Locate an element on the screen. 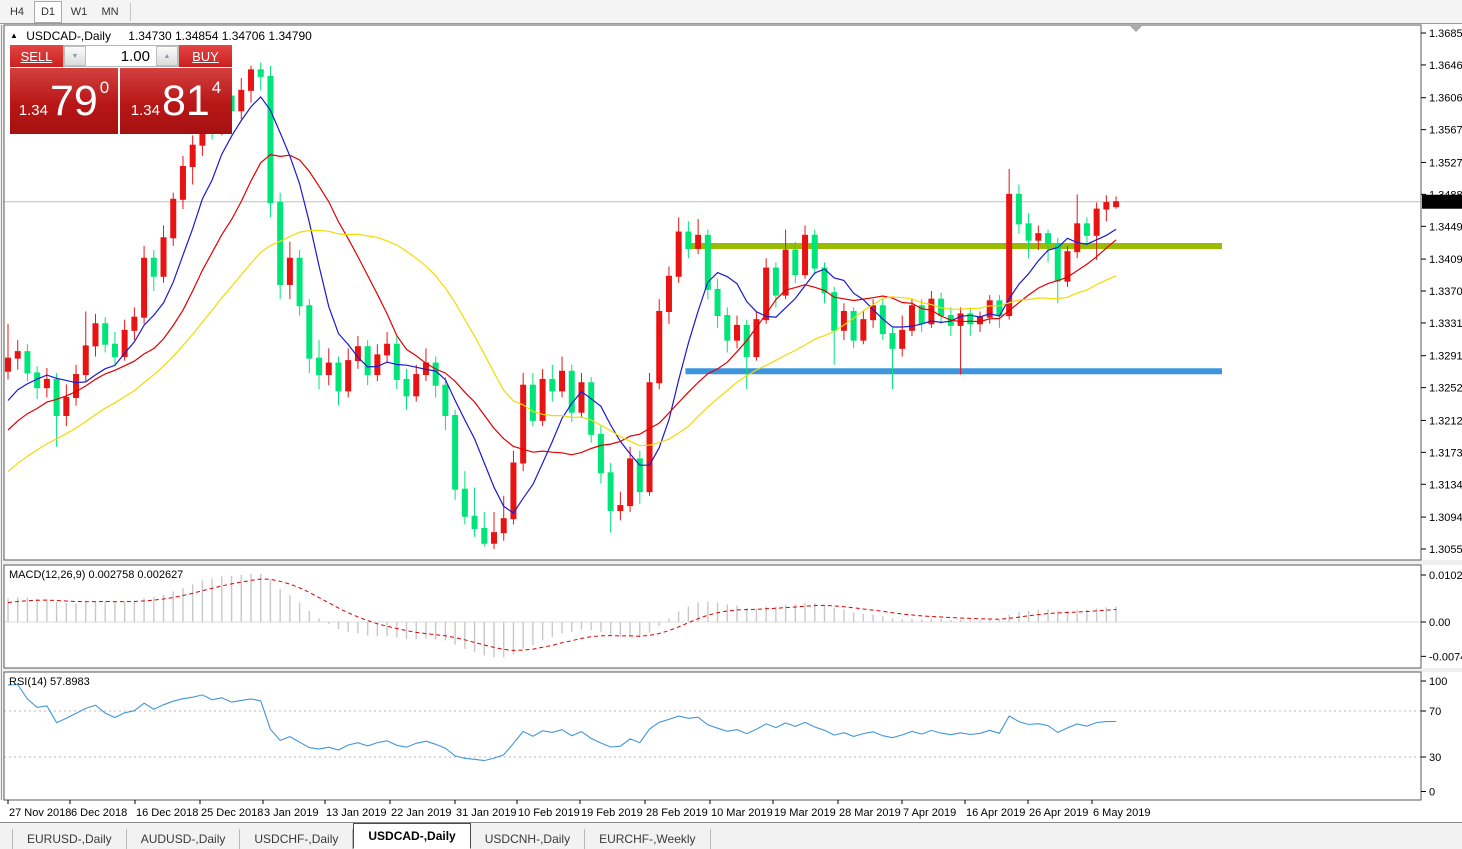  time-axis-label: 10 Feb 2019 is located at coordinates (549, 813).